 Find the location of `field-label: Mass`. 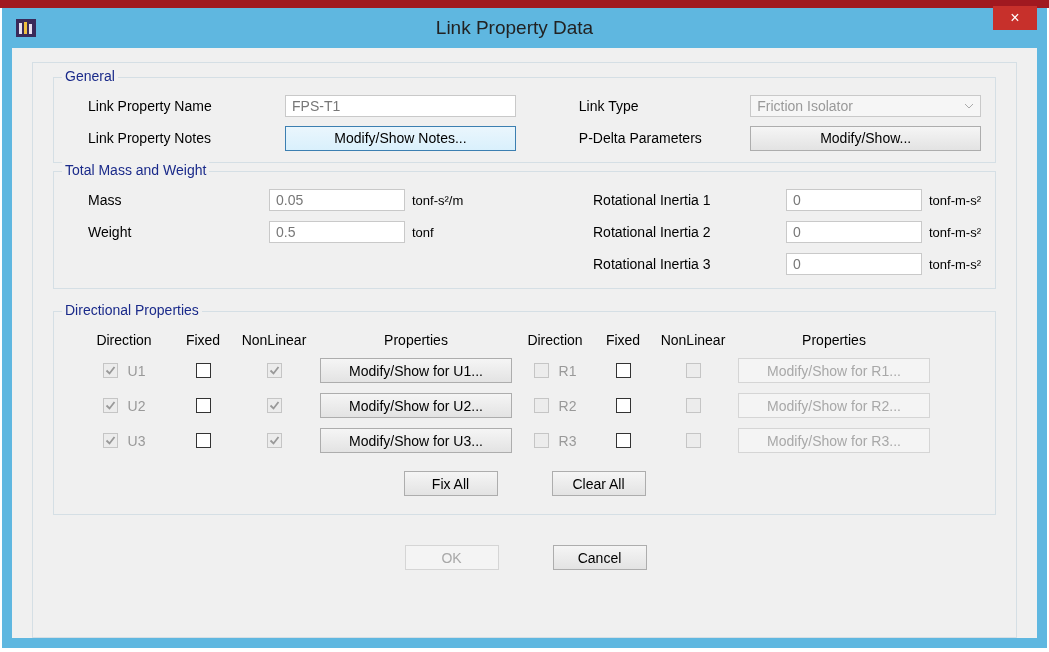

field-label: Mass is located at coordinates (105, 200).